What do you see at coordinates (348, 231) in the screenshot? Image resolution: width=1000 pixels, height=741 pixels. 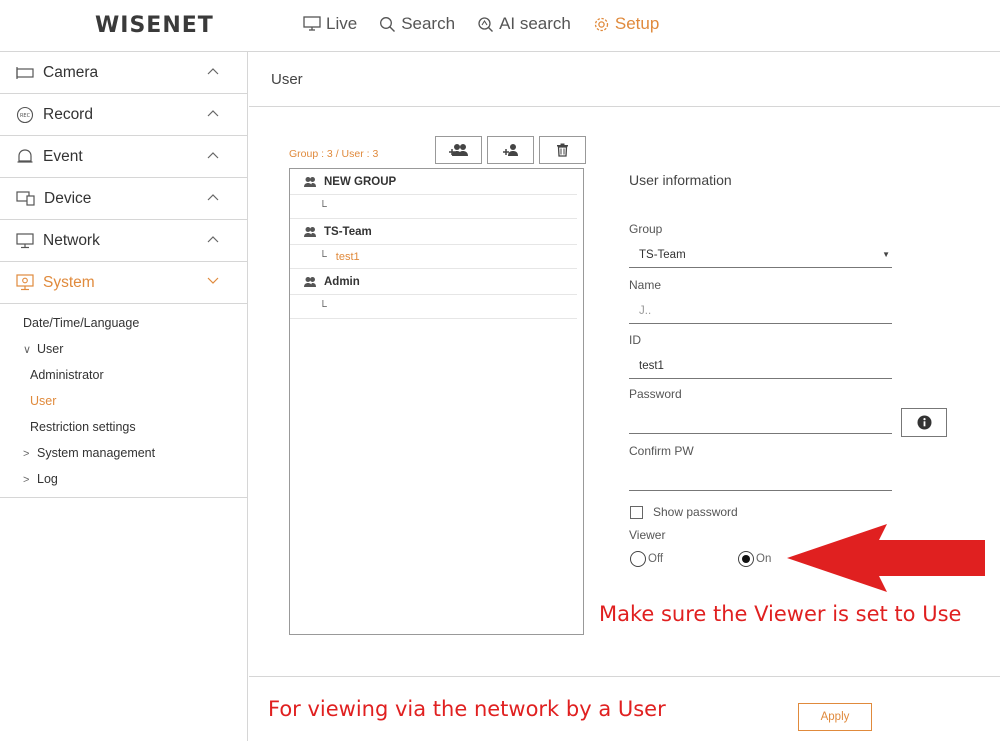 I see `tree-group-label: TS-Team` at bounding box center [348, 231].